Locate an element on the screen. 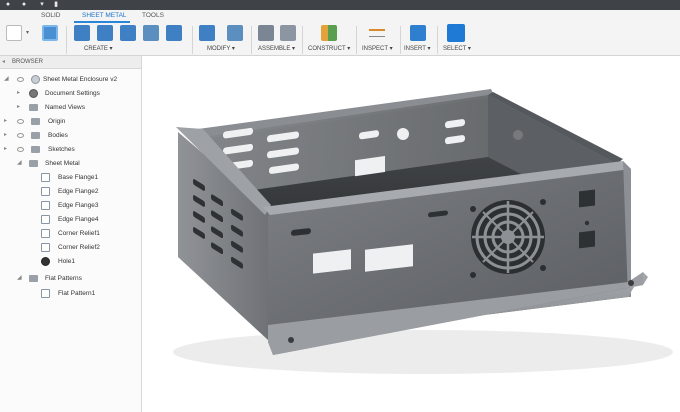 Image resolution: width=680 pixels, height=412 pixels. browser-item-flat-patterns: ◢ Flat Patterns is located at coordinates (71, 278).